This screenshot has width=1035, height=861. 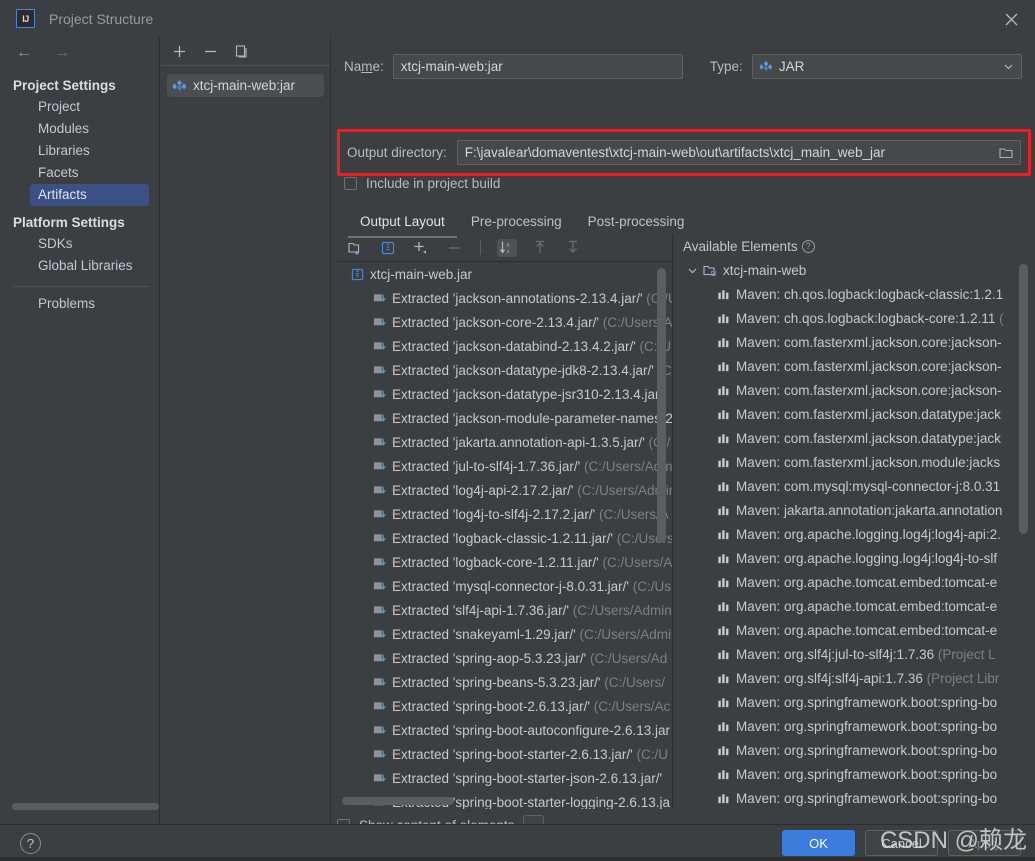 What do you see at coordinates (89, 304) in the screenshot?
I see `sidebar-item-problems: Problems` at bounding box center [89, 304].